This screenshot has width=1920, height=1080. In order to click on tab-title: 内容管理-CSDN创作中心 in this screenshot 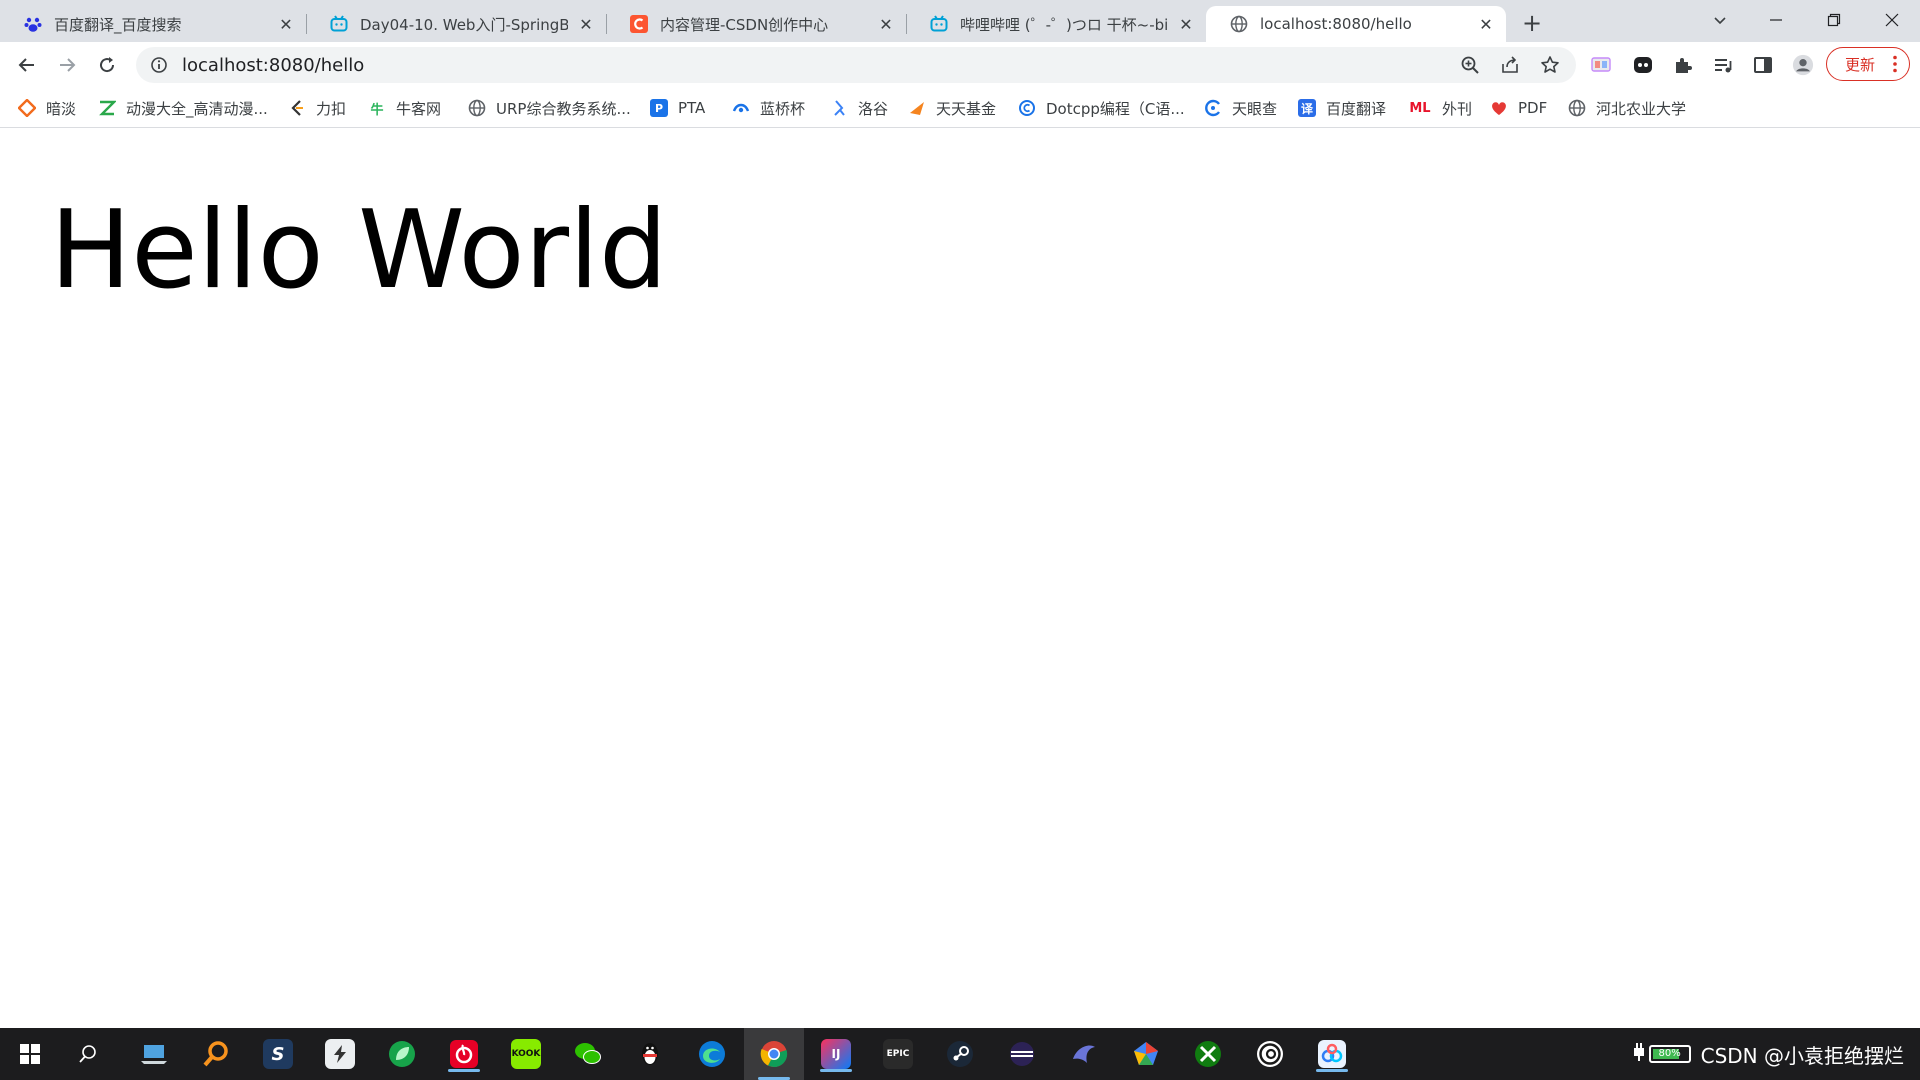, I will do `click(744, 24)`.